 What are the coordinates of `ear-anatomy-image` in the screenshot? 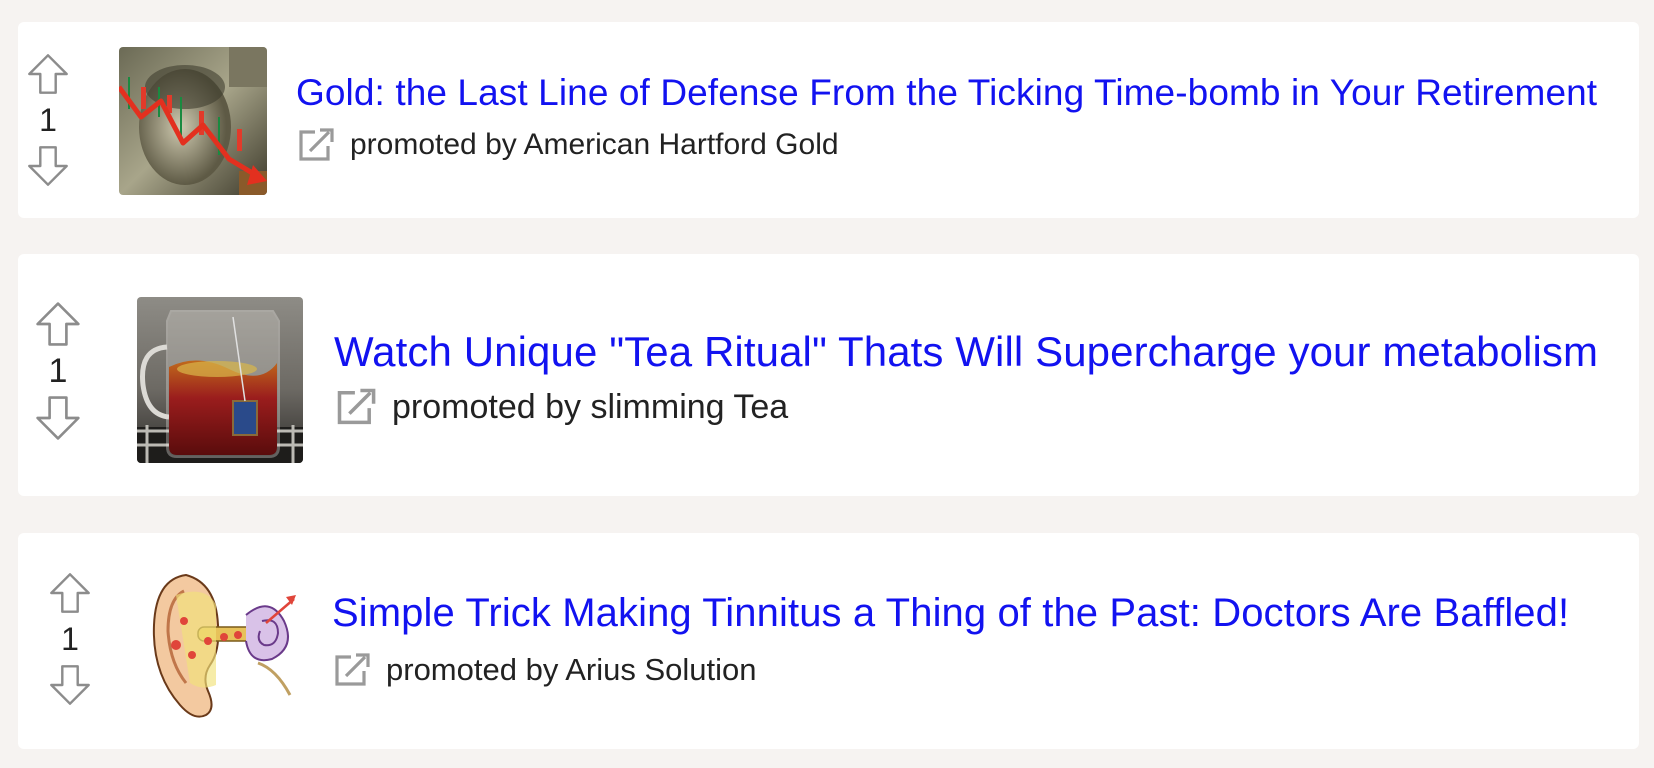 It's located at (226, 645).